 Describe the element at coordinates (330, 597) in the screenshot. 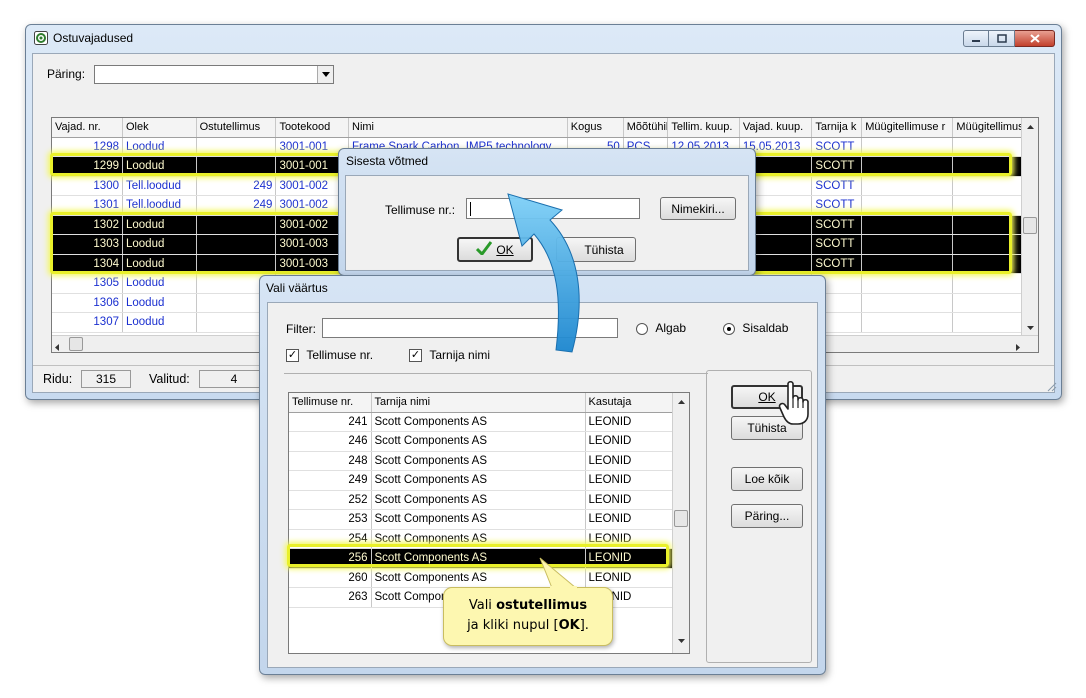

I see `cell-nr: 263` at that location.